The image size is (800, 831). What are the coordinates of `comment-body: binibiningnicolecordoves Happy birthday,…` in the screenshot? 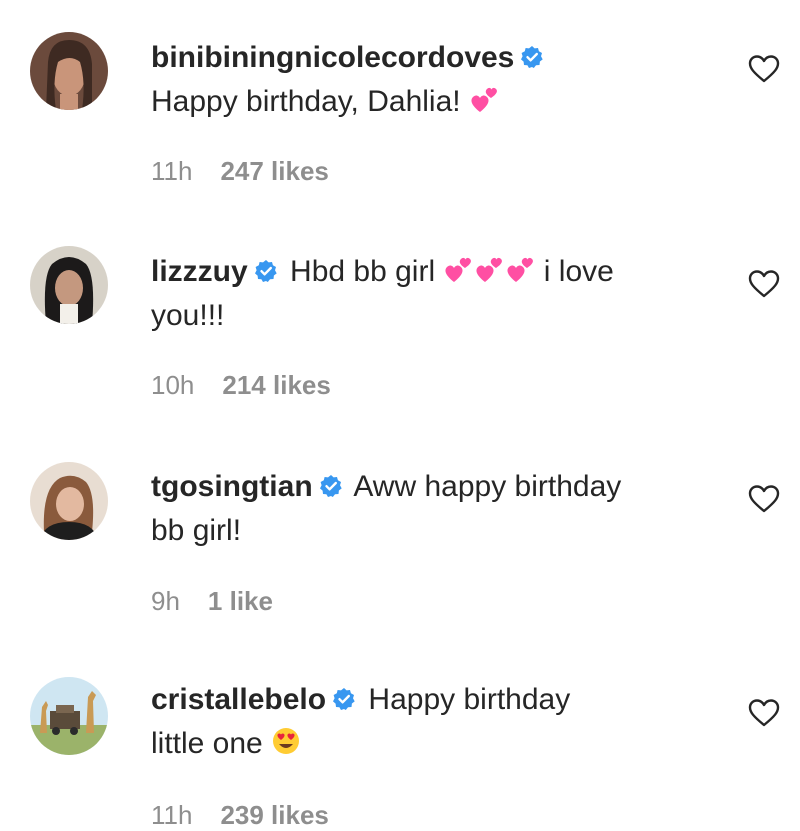 It's located at (441, 80).